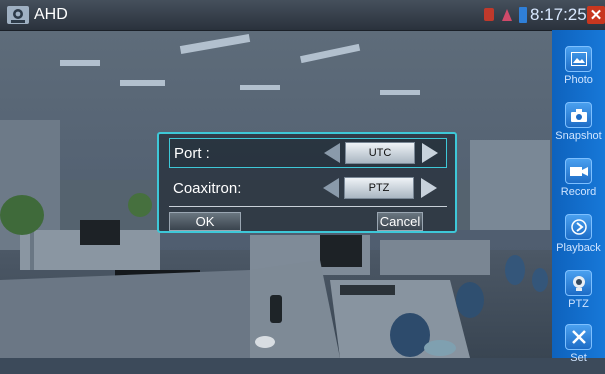  What do you see at coordinates (379, 188) in the screenshot?
I see `coaxitron-value: PTZ` at bounding box center [379, 188].